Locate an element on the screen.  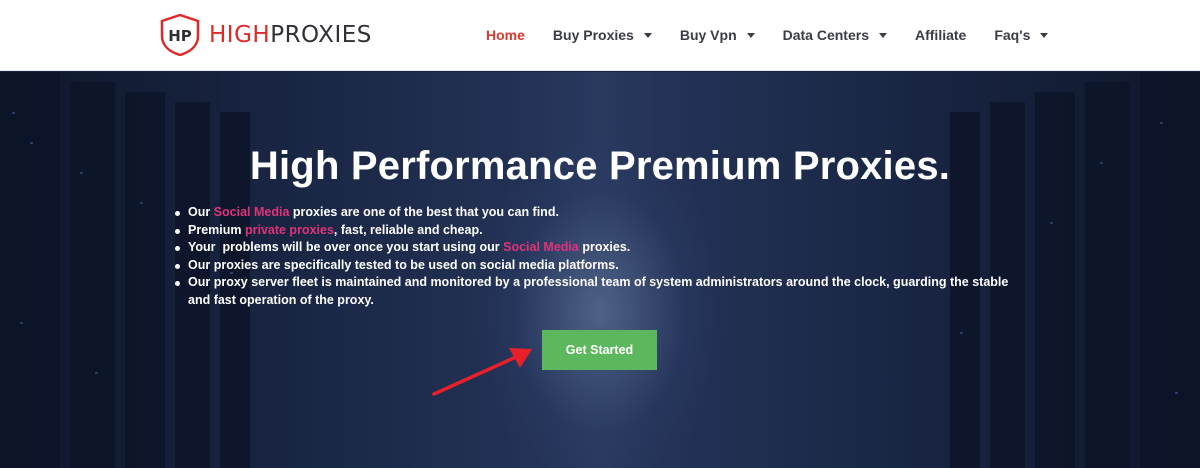
nav-item-label: Home is located at coordinates (505, 35).